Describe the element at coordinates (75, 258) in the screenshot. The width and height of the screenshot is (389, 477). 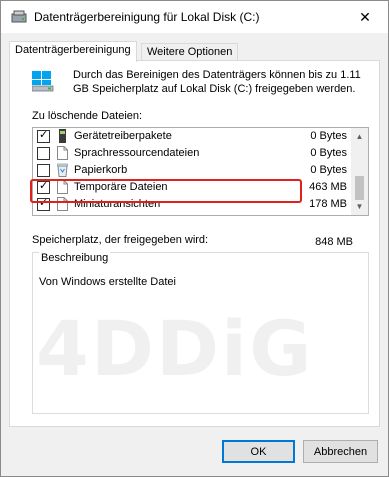
I see `description-title: Beschreibung` at that location.